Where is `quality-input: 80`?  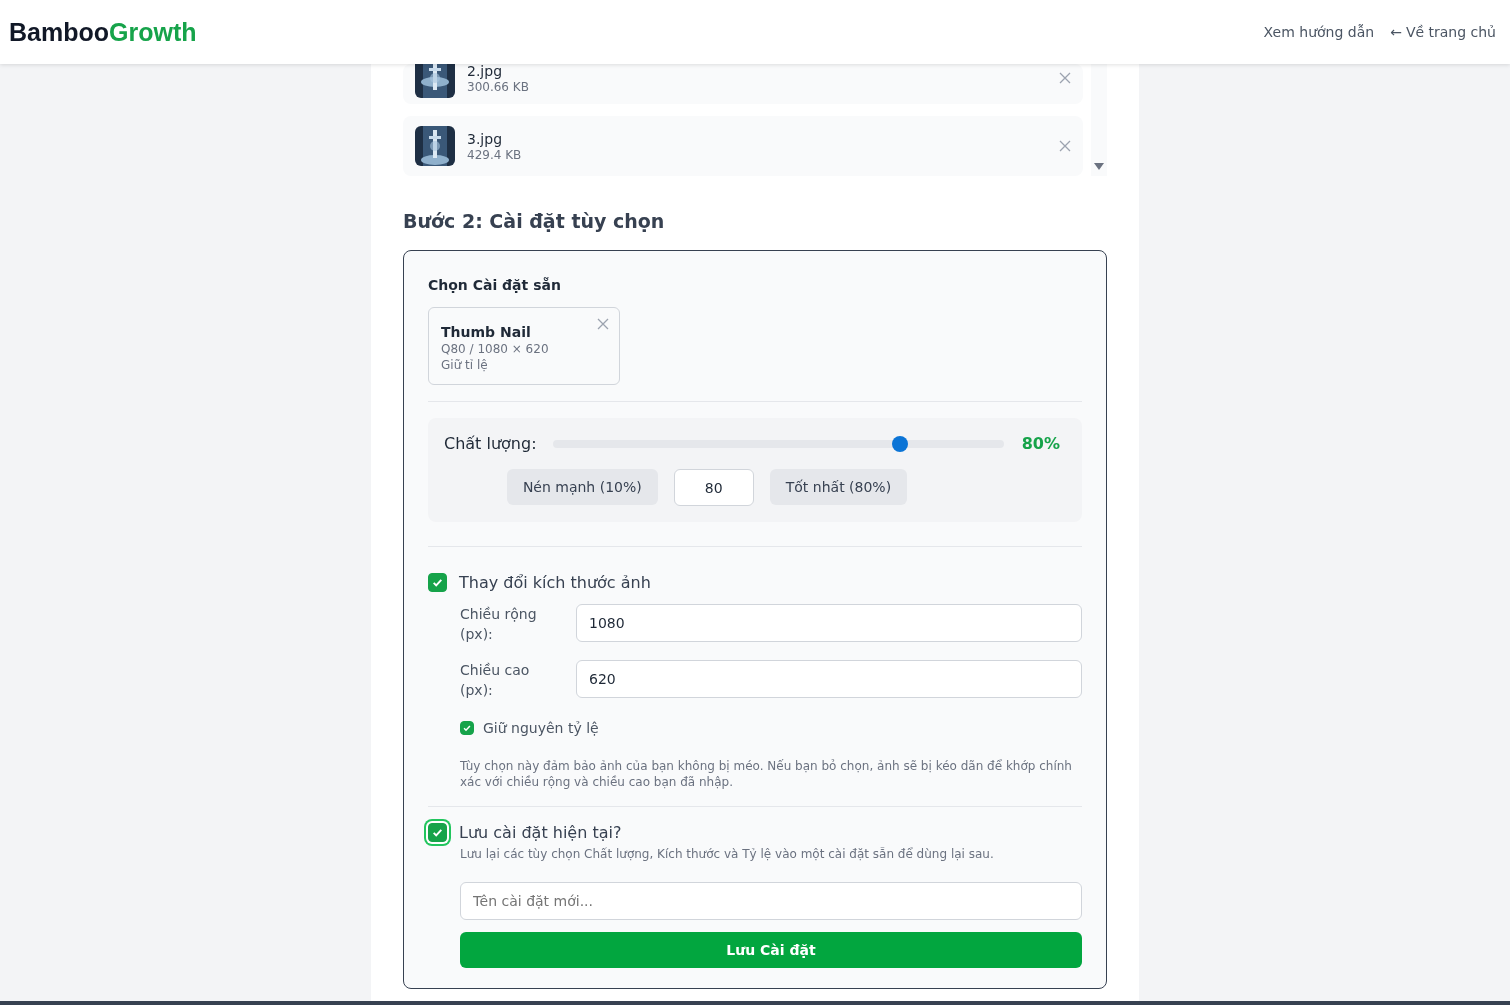
quality-input: 80 is located at coordinates (713, 487).